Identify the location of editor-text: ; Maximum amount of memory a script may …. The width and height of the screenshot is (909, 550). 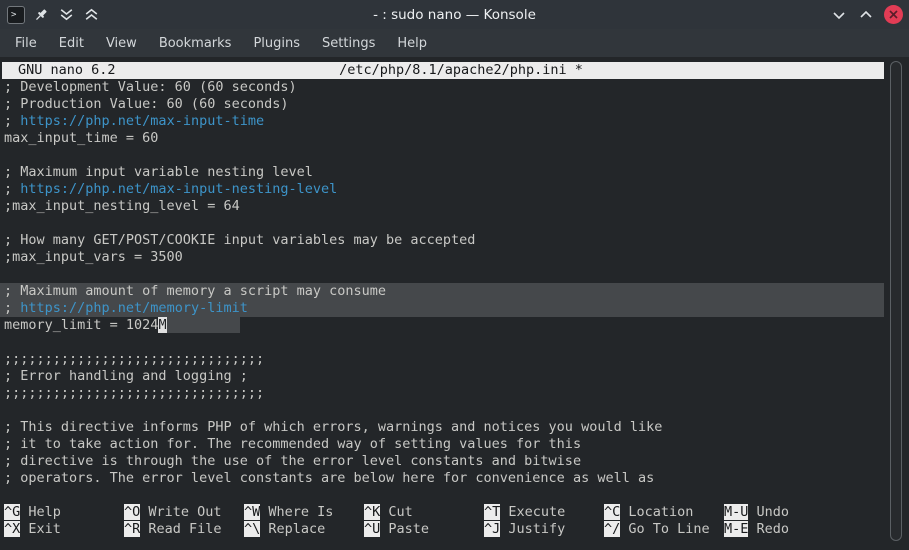
(195, 291).